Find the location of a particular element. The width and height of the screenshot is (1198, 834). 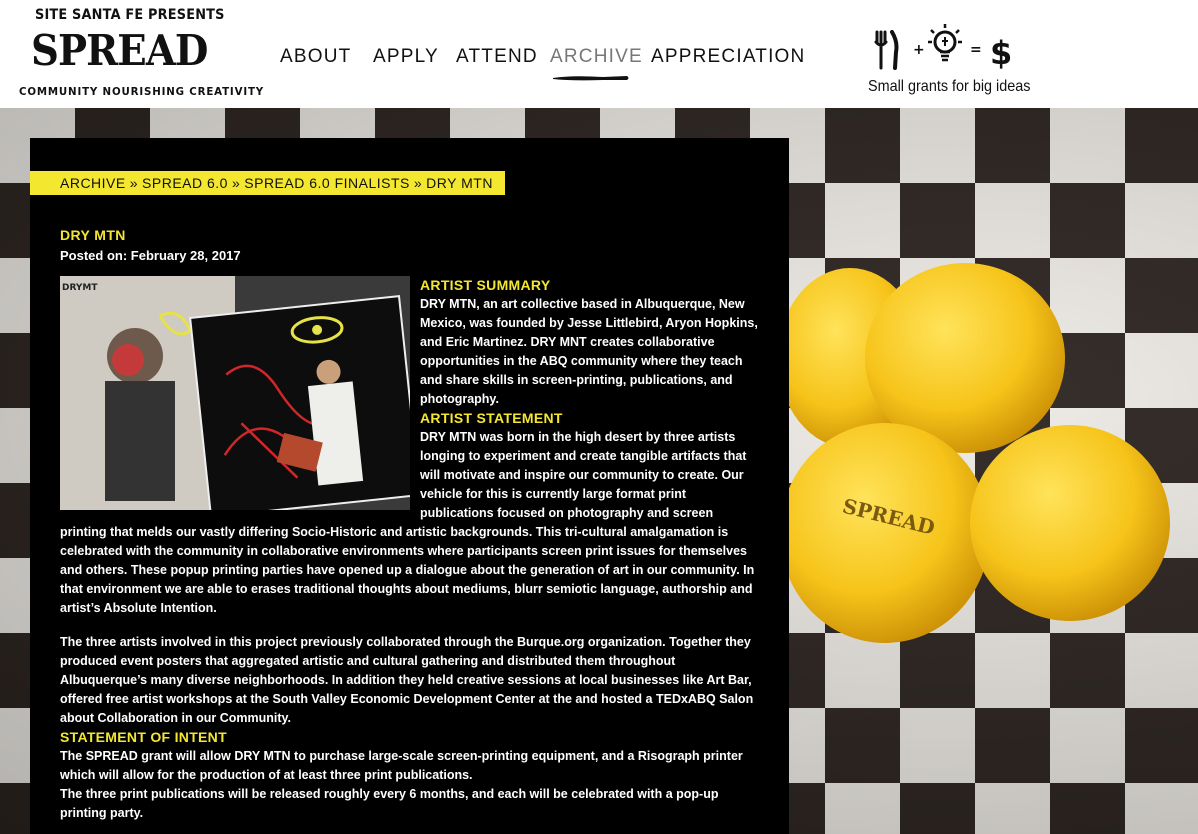

artists-collage-image: DRYMT is located at coordinates (235, 393).